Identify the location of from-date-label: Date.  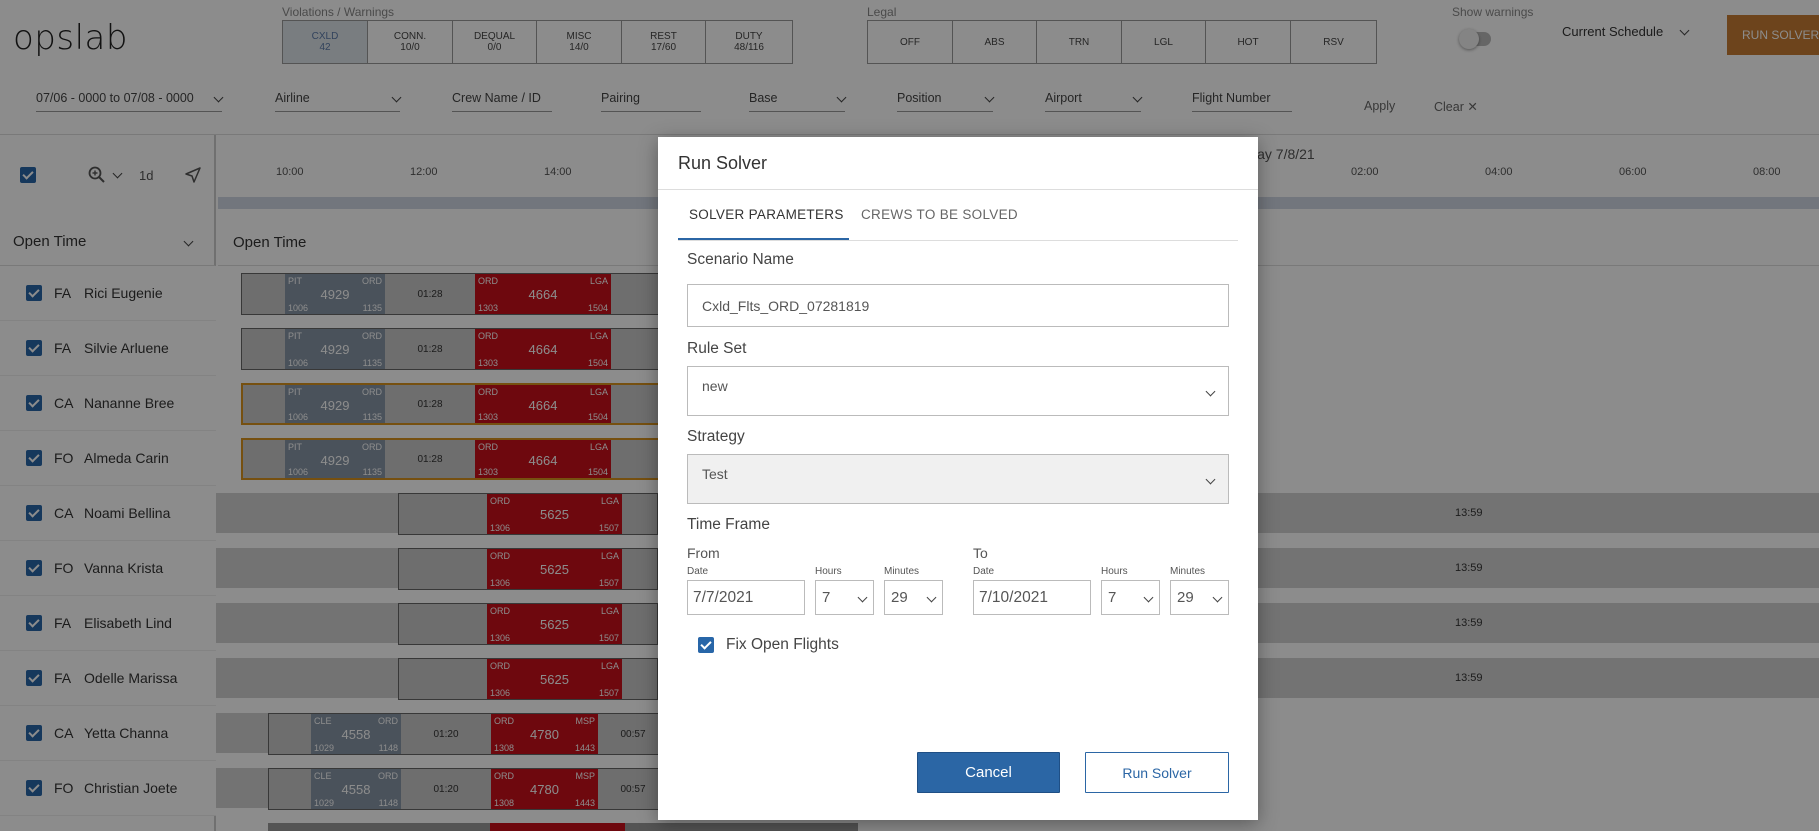
(698, 571).